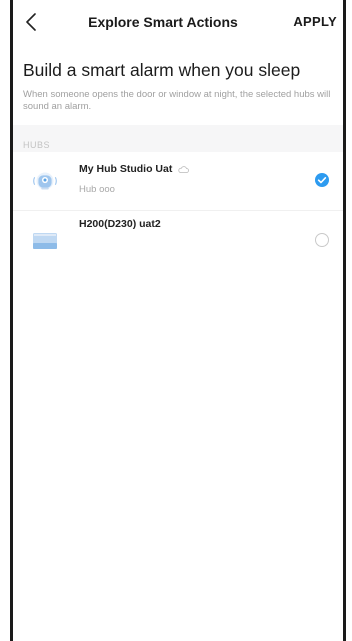 The image size is (352, 641). I want to click on hub-subtitle: Hub ooo, so click(97, 189).